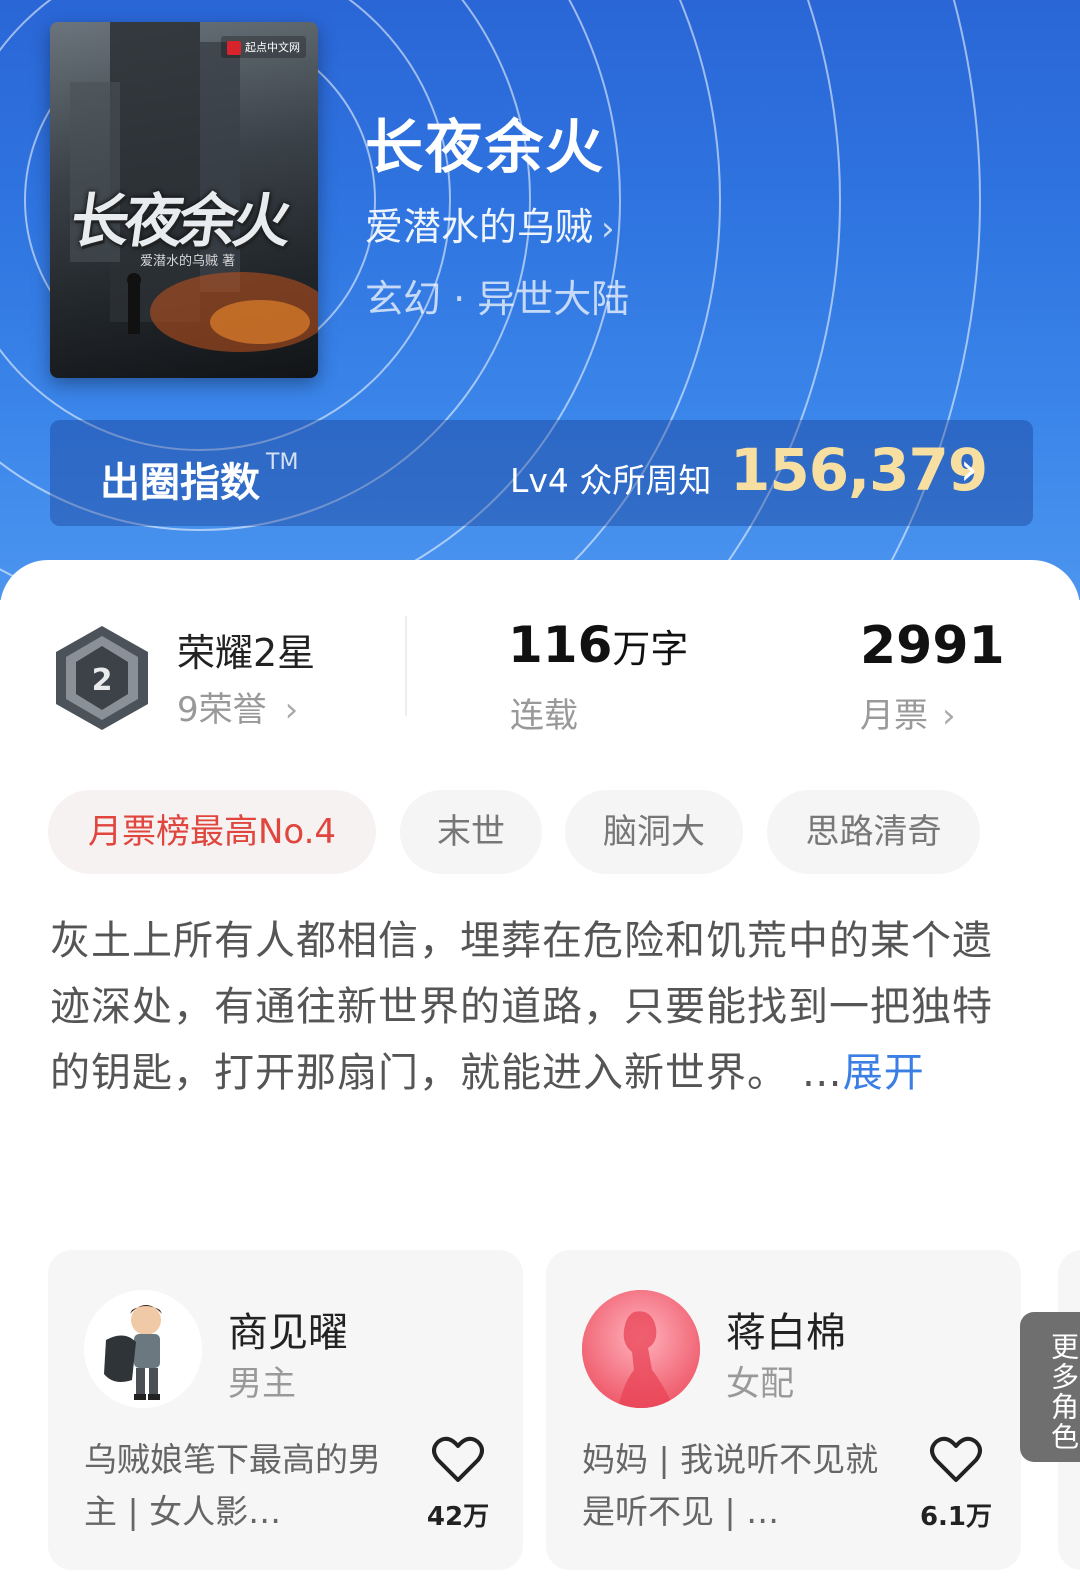 The width and height of the screenshot is (1080, 1588). Describe the element at coordinates (760, 1384) in the screenshot. I see `character-role: 女配` at that location.